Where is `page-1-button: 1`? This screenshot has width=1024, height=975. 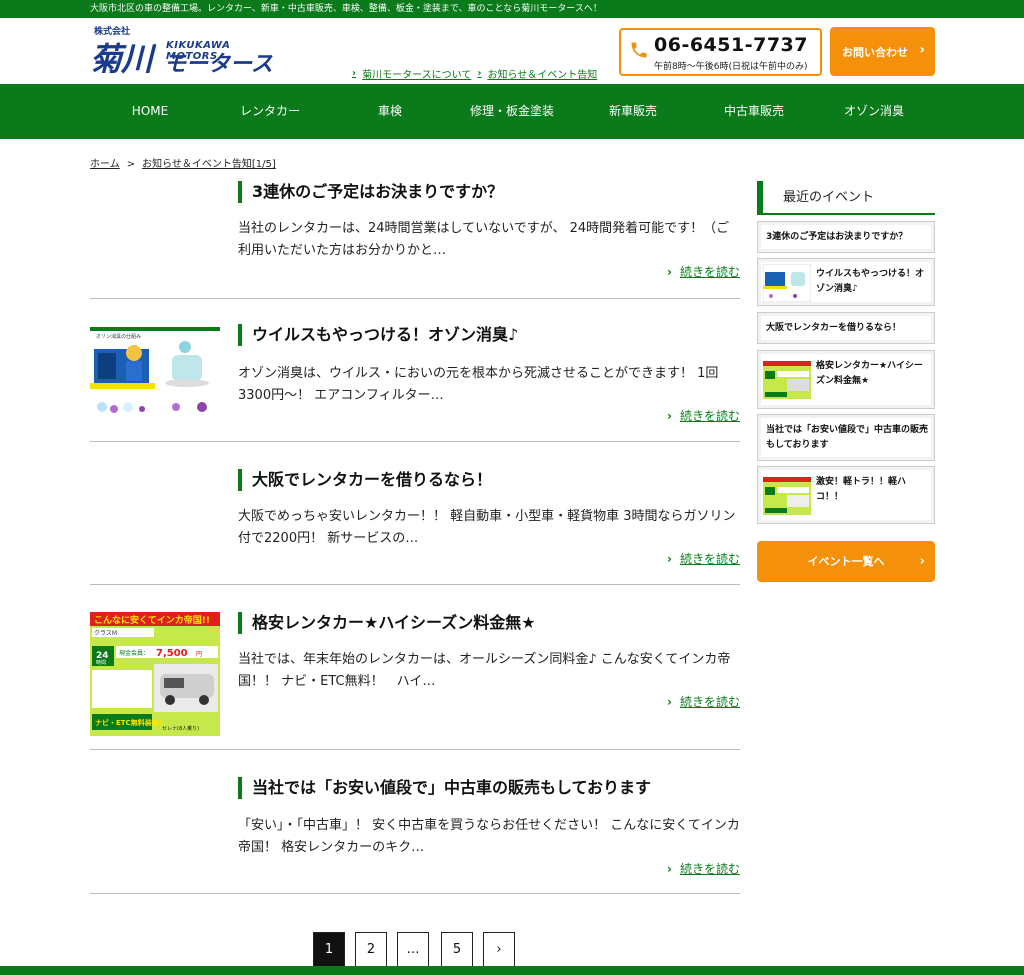 page-1-button: 1 is located at coordinates (329, 950).